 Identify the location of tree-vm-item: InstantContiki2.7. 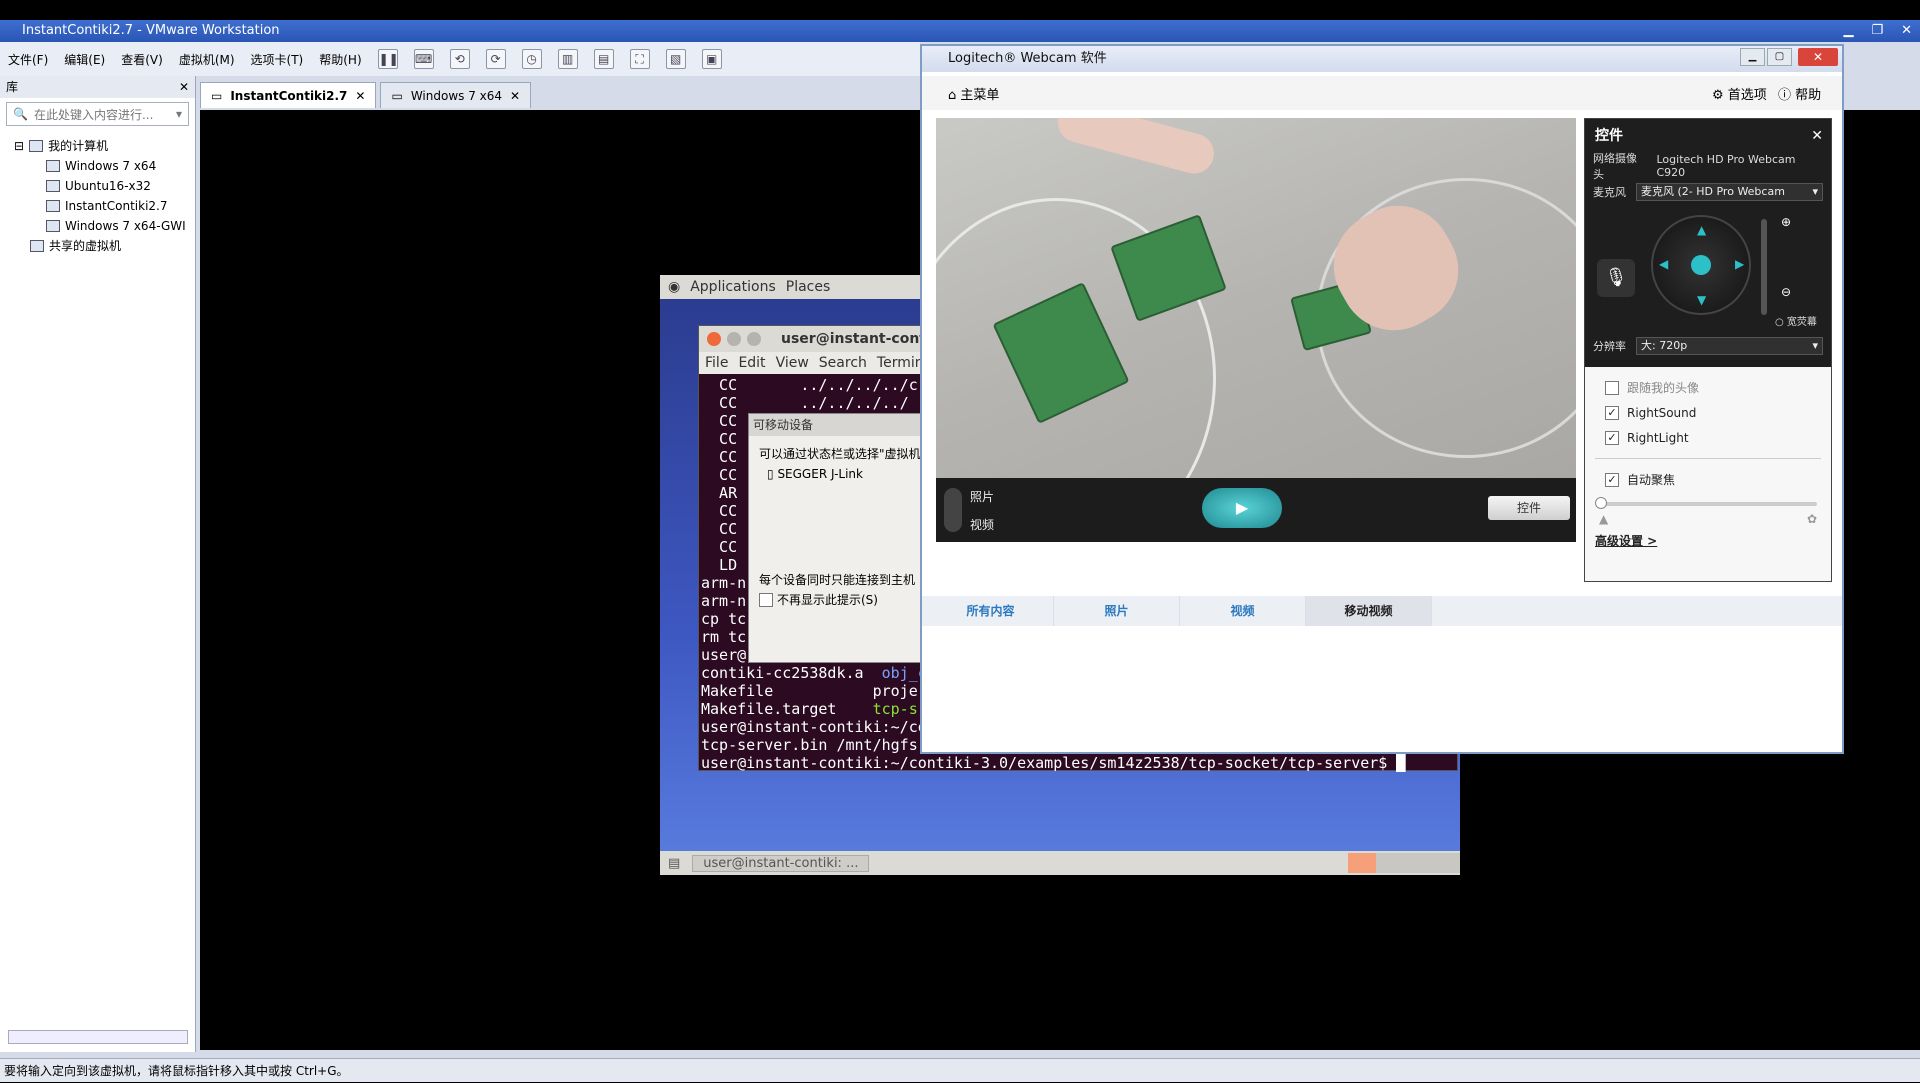
(104, 206).